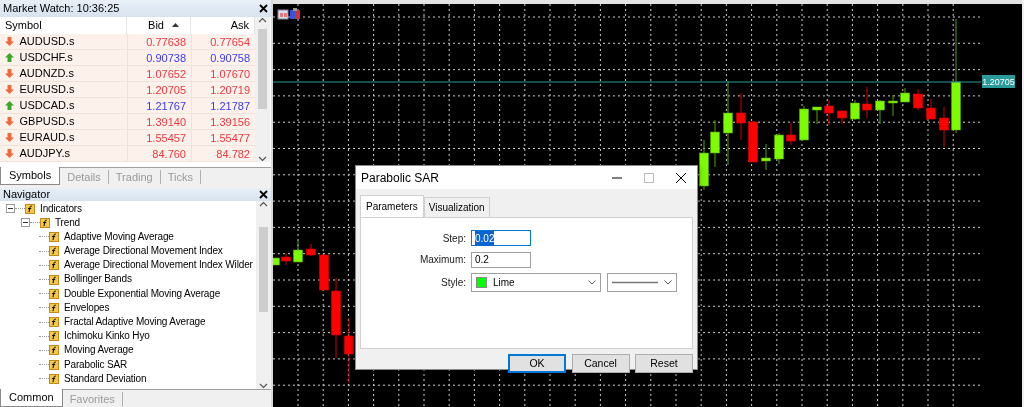 The image size is (1024, 407). I want to click on field-label: Style:, so click(453, 283).